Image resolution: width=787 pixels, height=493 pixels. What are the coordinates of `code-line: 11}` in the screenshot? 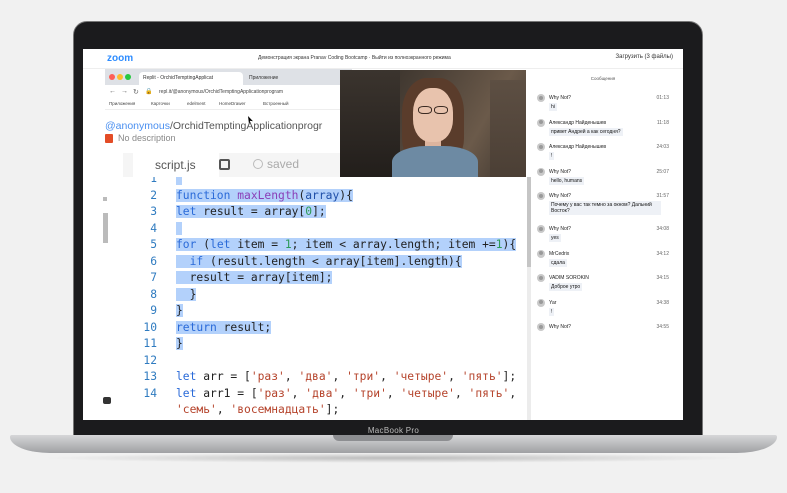 It's located at (325, 345).